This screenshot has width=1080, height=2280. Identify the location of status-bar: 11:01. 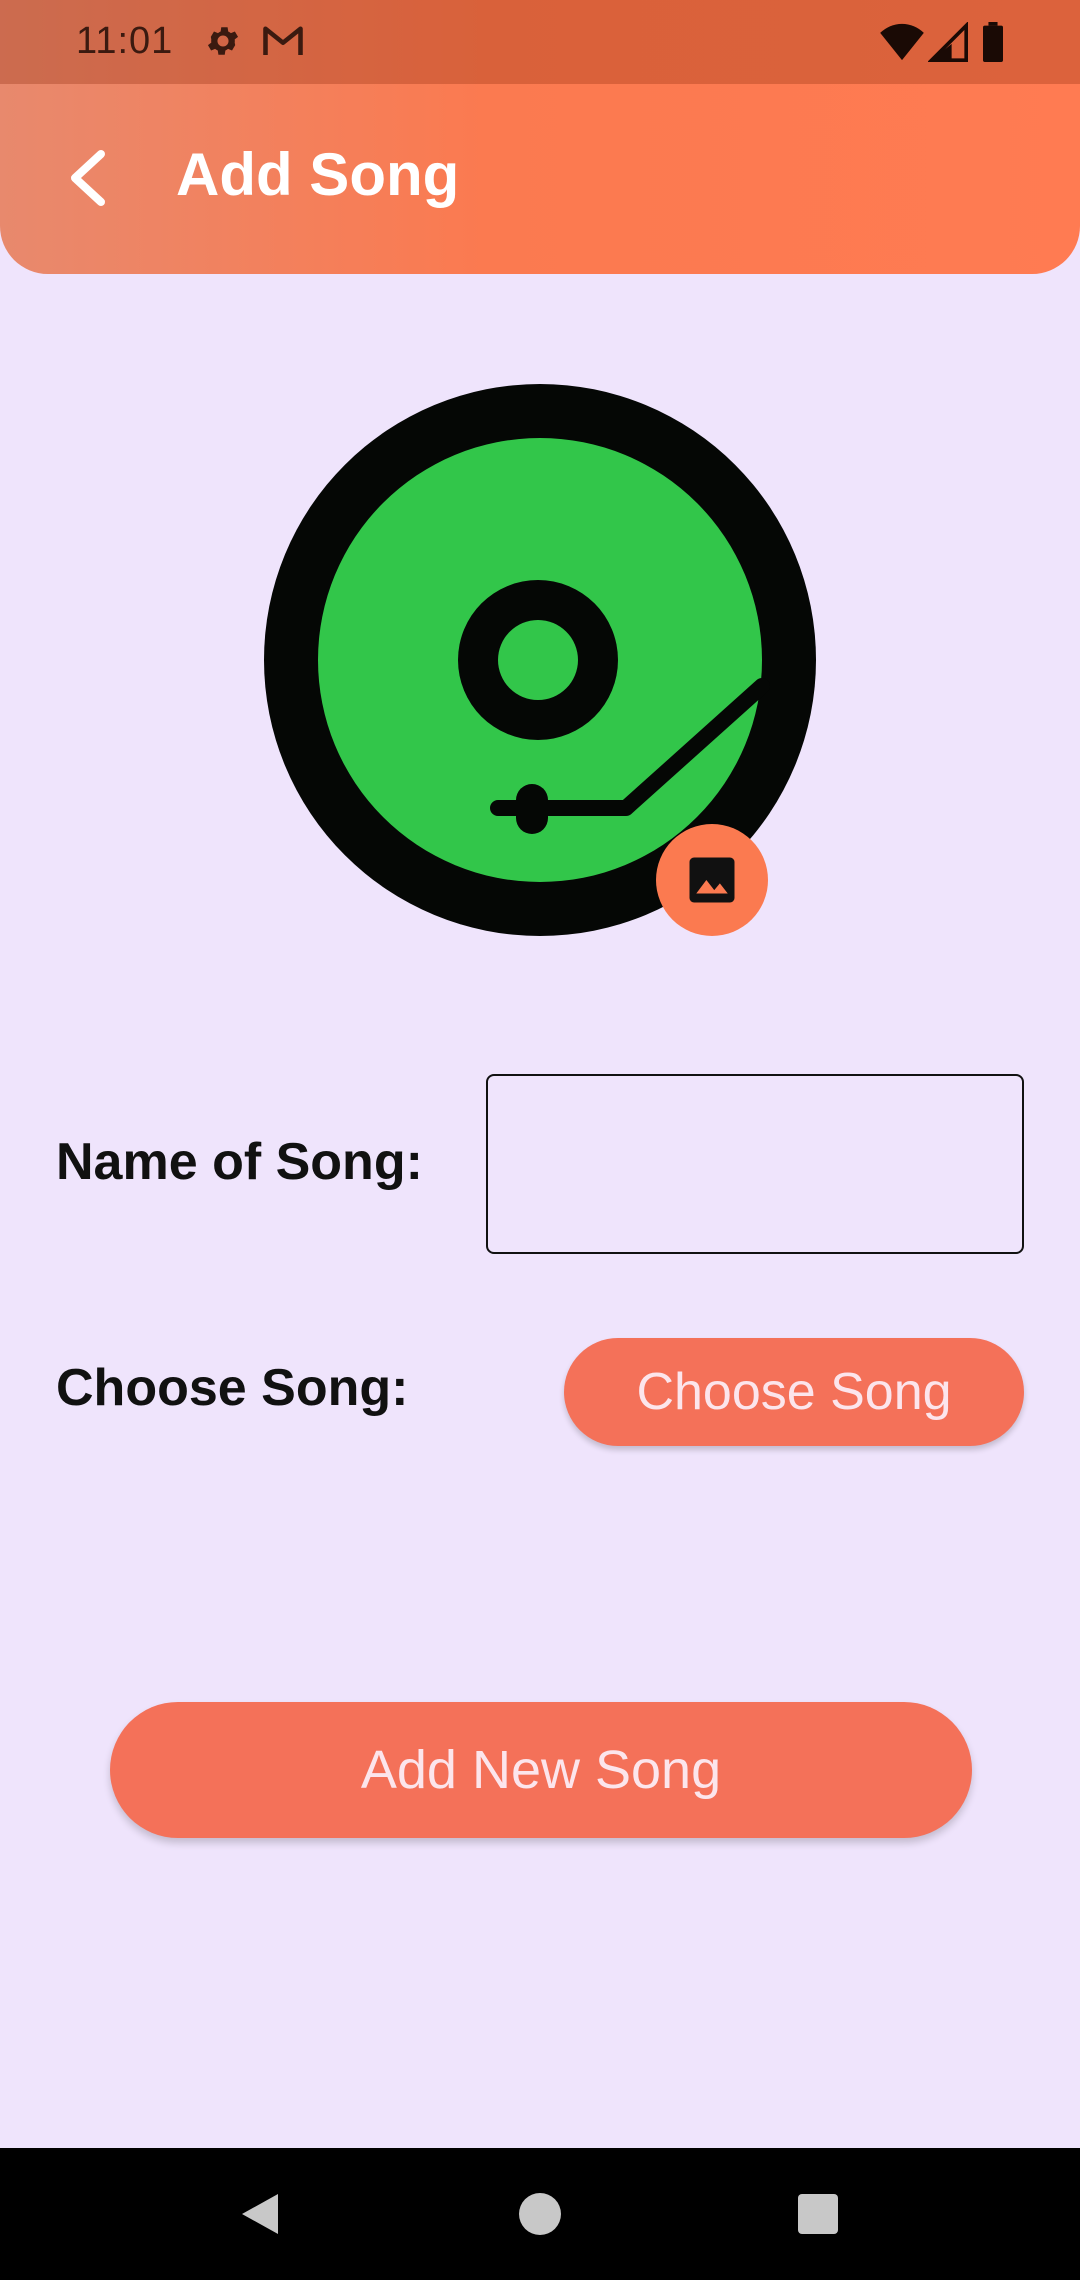
(540, 42).